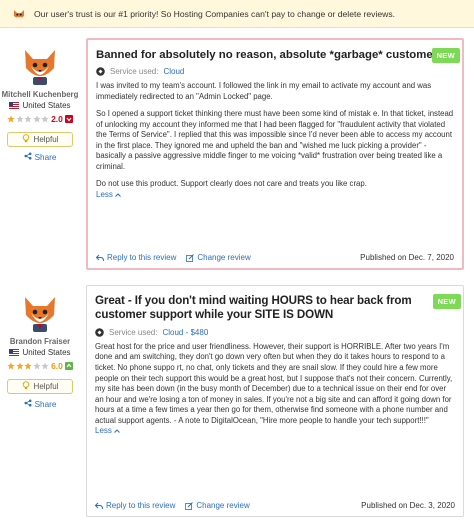 The height and width of the screenshot is (523, 474). I want to click on trend-down-icon, so click(68, 119).